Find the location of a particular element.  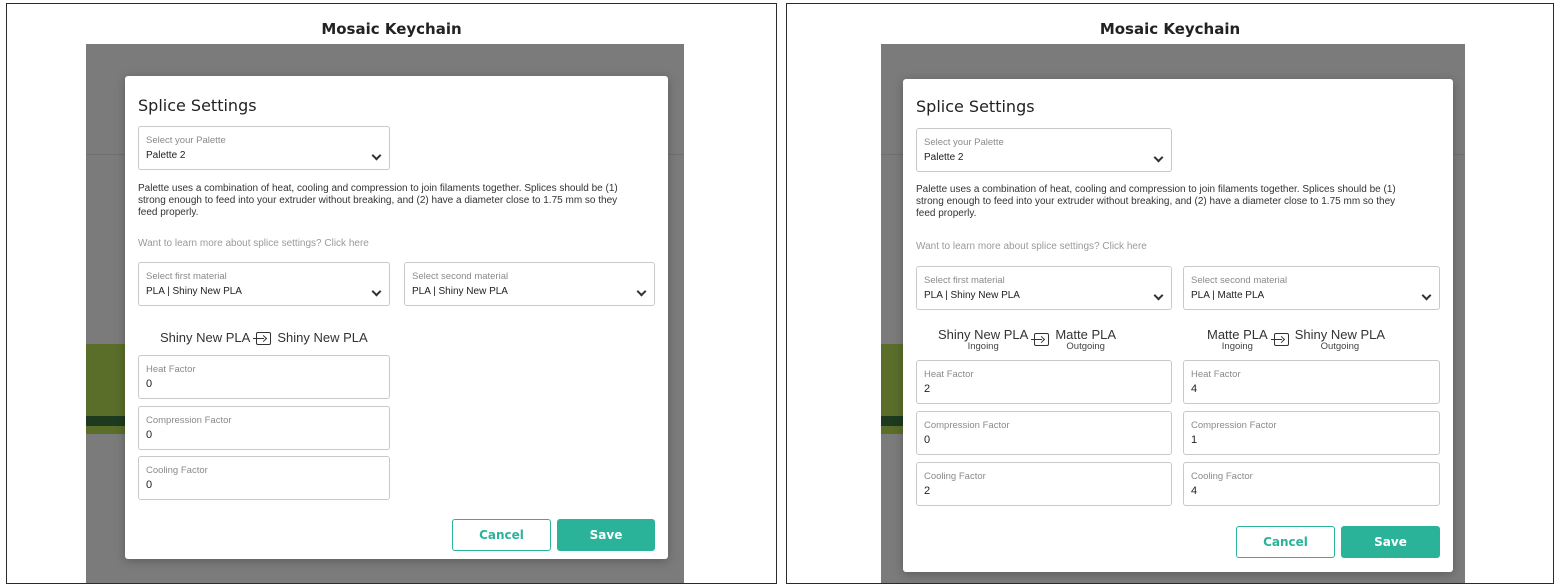

outgoing-material: Shiny New PLA Outgoing is located at coordinates (1340, 339).